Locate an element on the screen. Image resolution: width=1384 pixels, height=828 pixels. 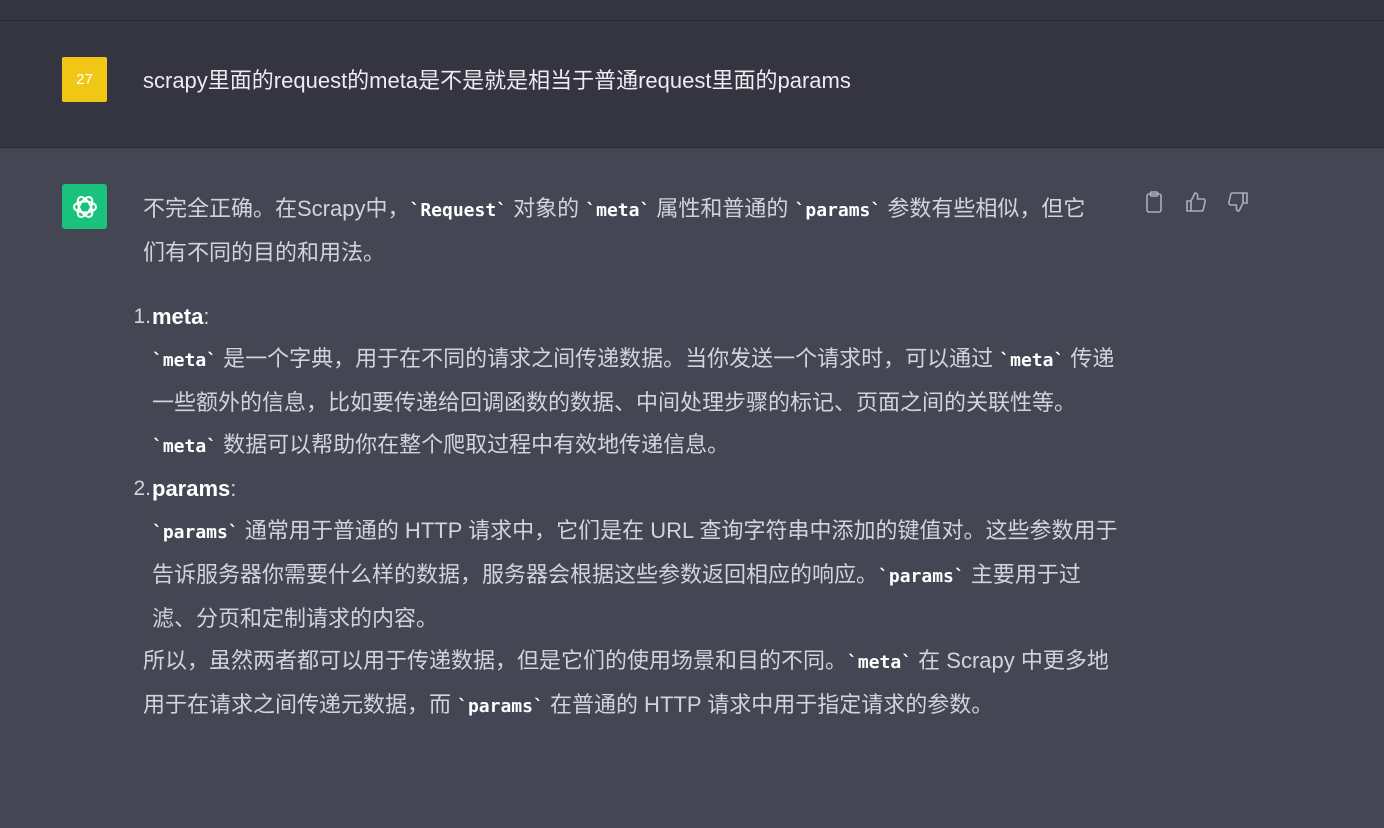
thumbs-up-button is located at coordinates (1196, 202).